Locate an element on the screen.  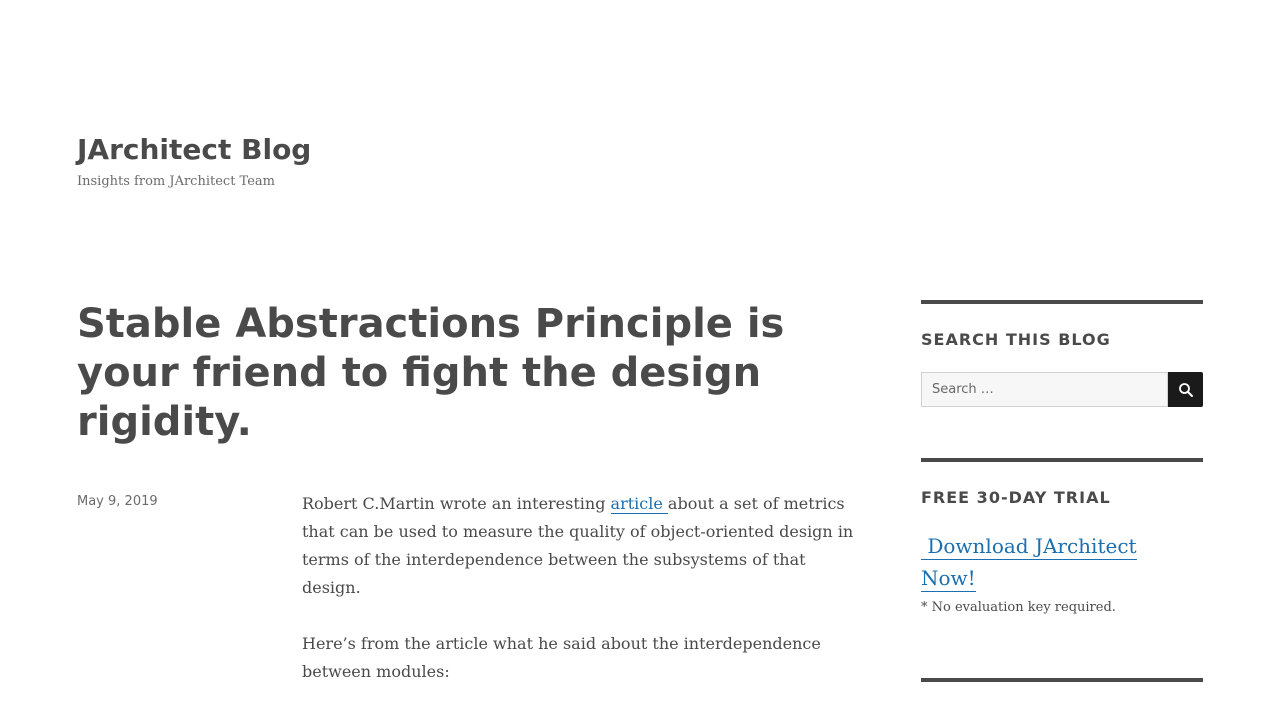
download-link-line1: Download JArchitect is located at coordinates (1032, 546).